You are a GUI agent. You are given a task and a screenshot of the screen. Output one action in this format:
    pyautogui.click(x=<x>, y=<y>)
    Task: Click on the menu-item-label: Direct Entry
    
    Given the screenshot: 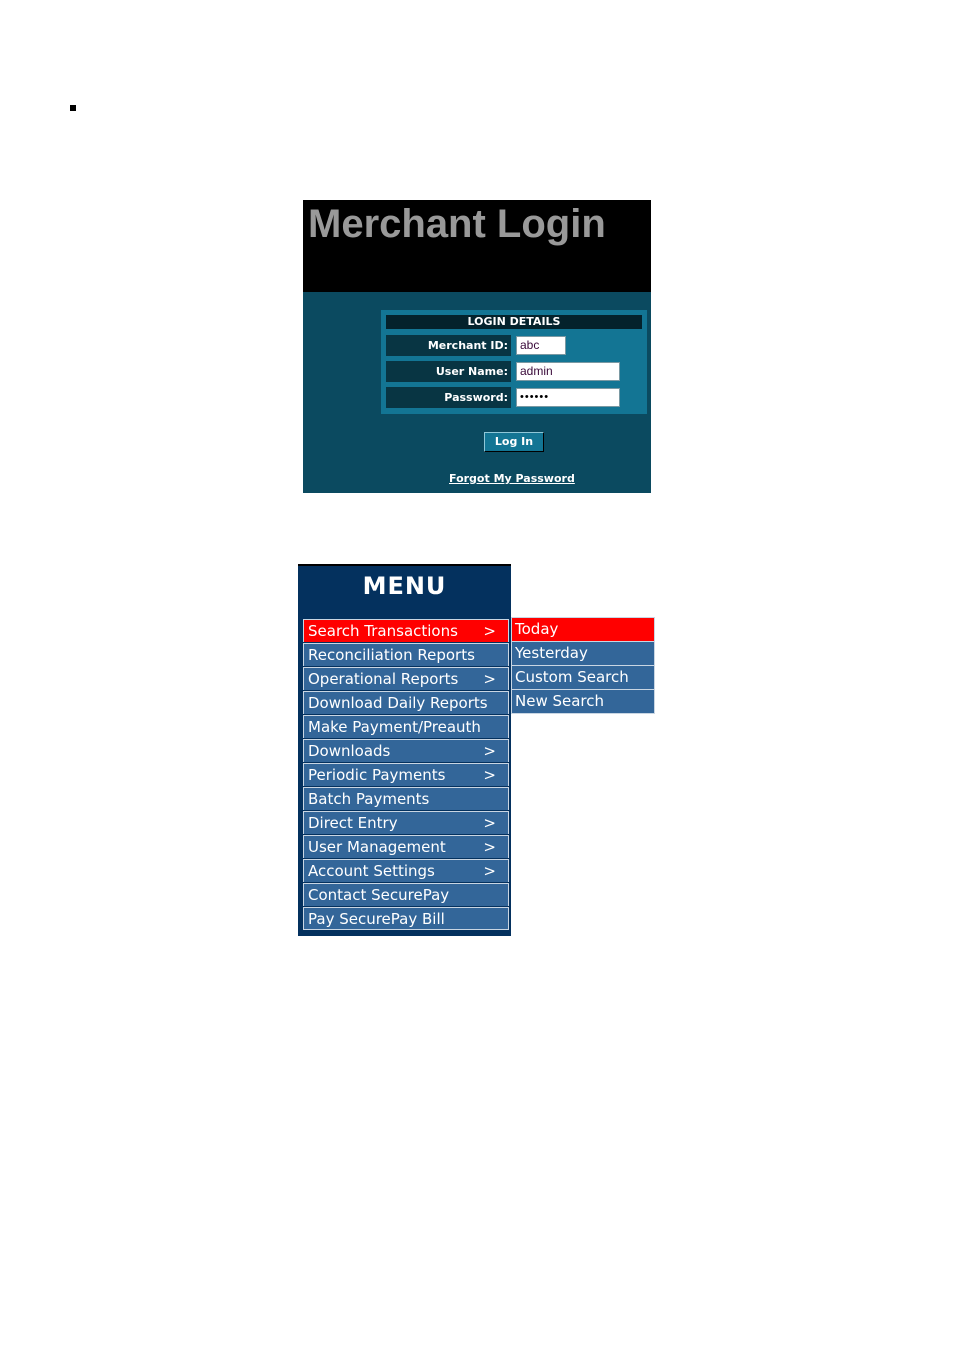 What is the action you would take?
    pyautogui.click(x=353, y=823)
    